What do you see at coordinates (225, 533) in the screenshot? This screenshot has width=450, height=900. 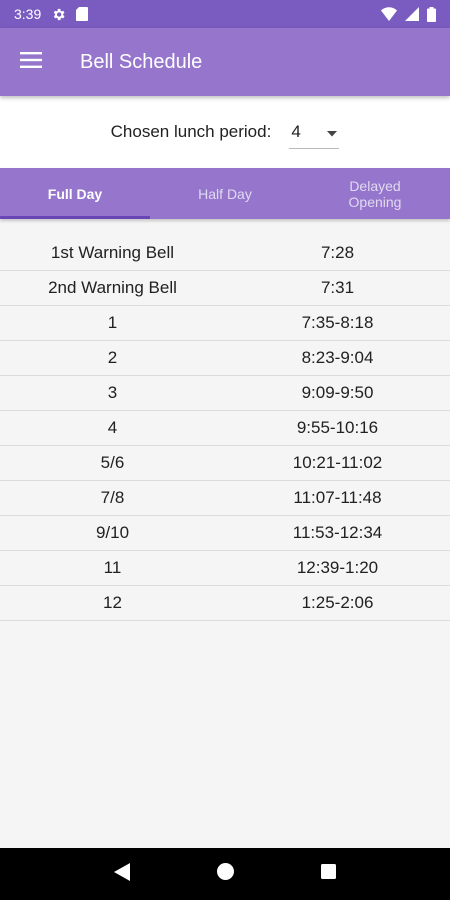 I see `table-row: 9/10 11:53-12:34` at bounding box center [225, 533].